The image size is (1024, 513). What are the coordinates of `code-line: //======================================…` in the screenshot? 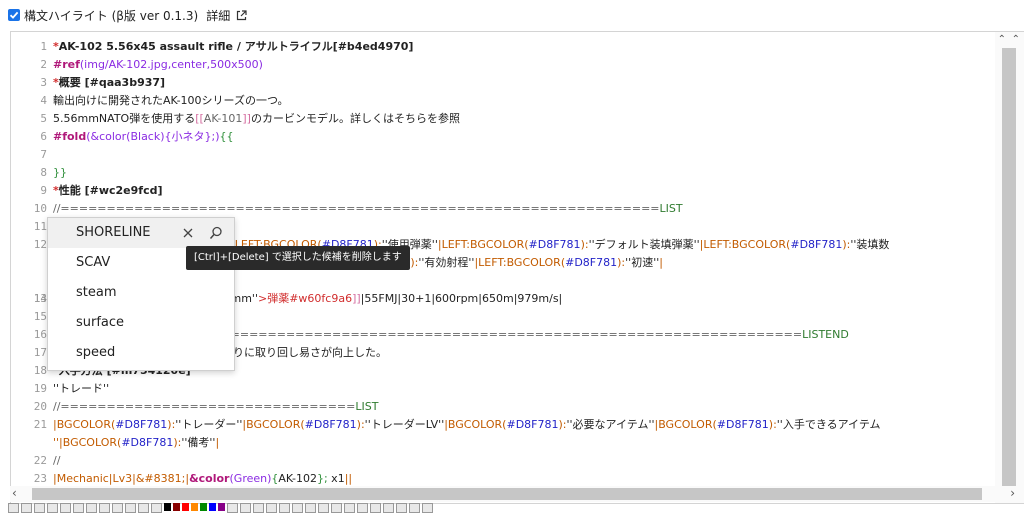 It's located at (368, 208).